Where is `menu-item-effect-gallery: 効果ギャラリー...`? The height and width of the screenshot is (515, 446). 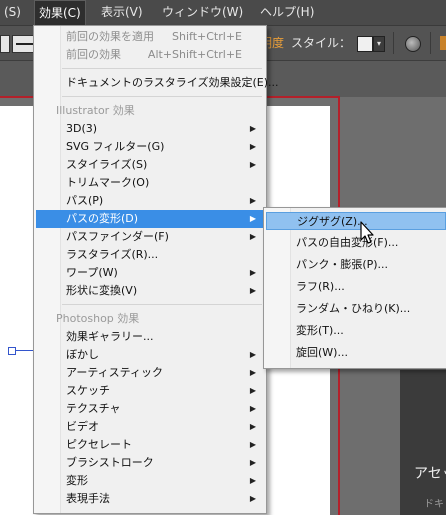 menu-item-effect-gallery: 効果ギャラリー... is located at coordinates (150, 337).